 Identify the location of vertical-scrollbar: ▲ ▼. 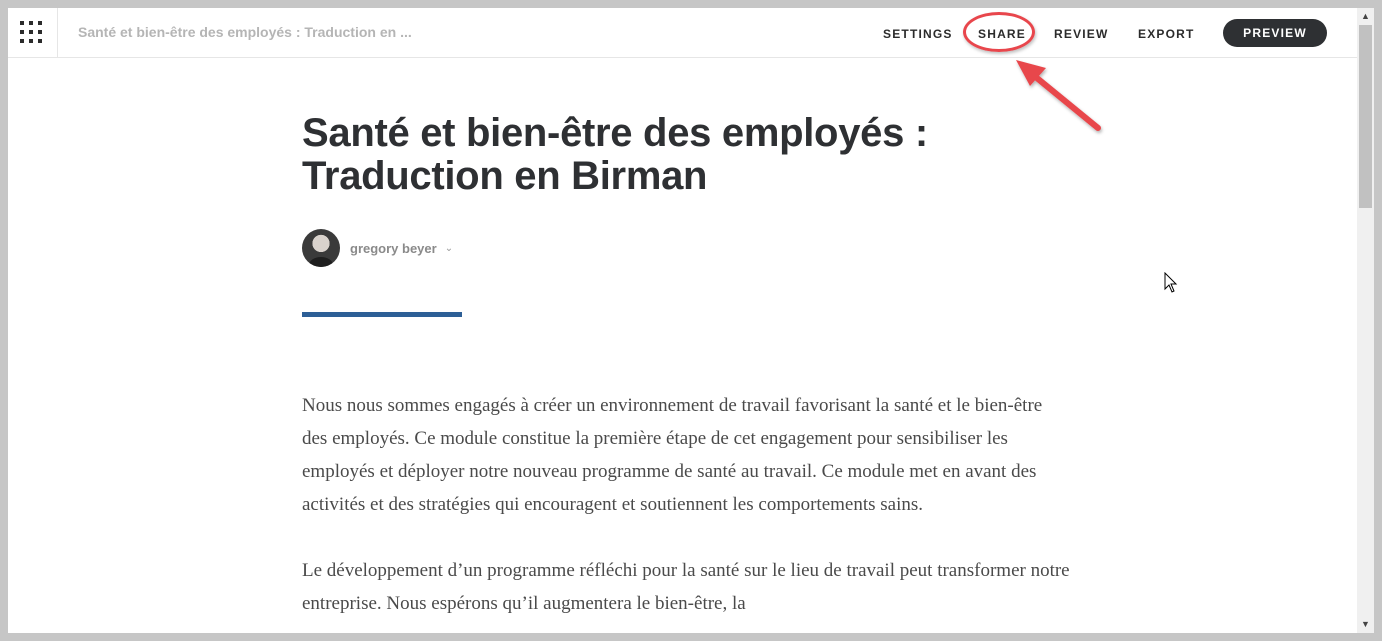
(1365, 320).